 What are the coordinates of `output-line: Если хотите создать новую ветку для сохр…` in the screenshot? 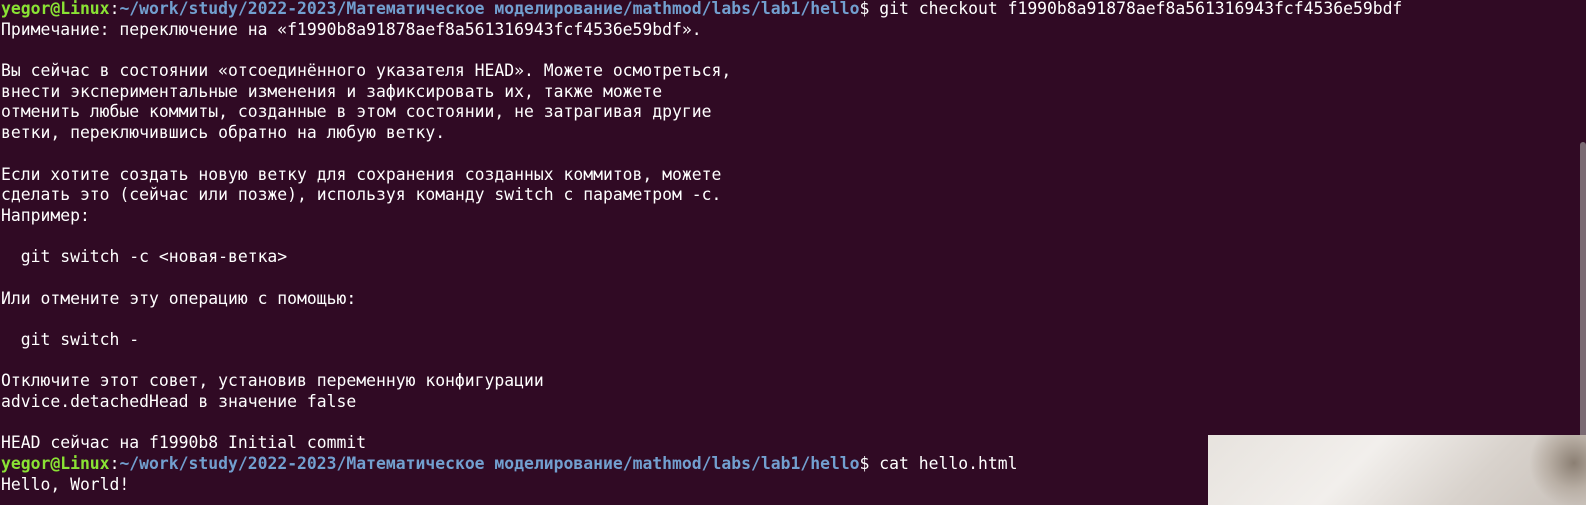 It's located at (361, 174).